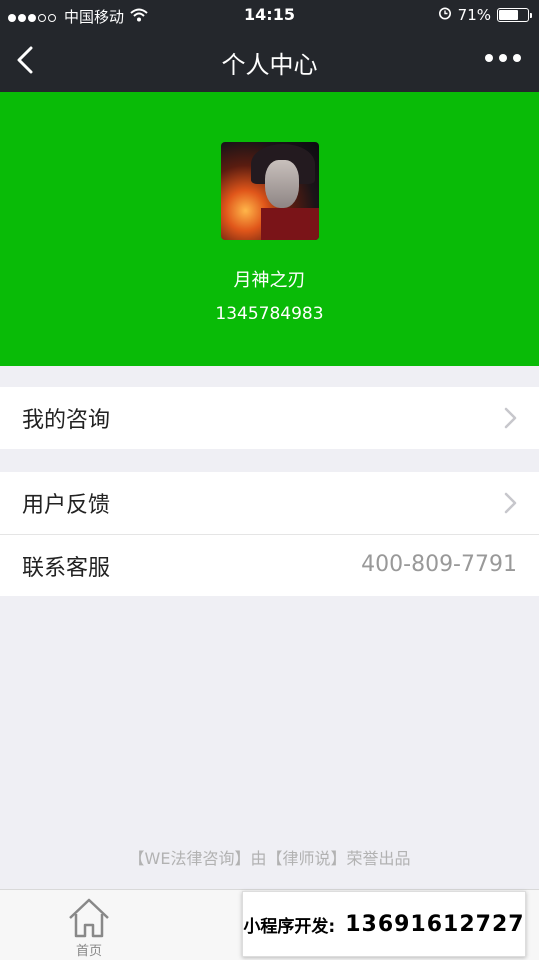  I want to click on phone-number: 1345784983, so click(269, 314).